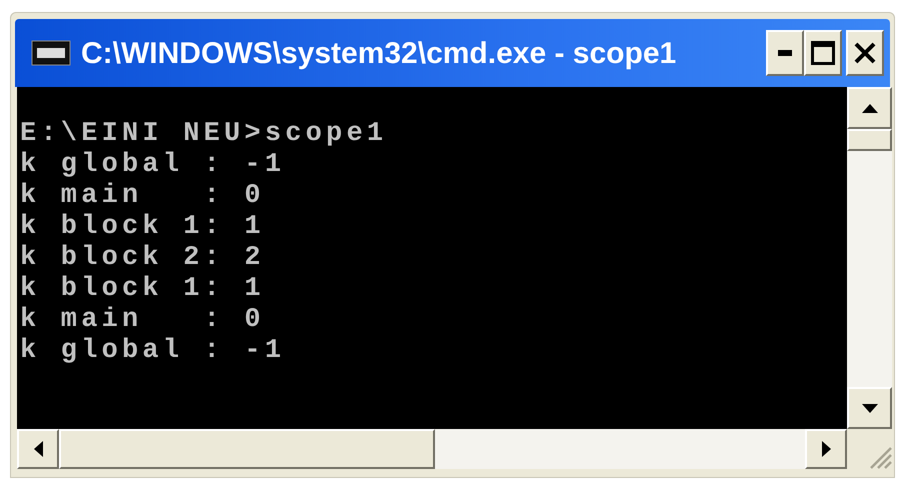 This screenshot has height=484, width=897. What do you see at coordinates (51, 53) in the screenshot?
I see `console-icon` at bounding box center [51, 53].